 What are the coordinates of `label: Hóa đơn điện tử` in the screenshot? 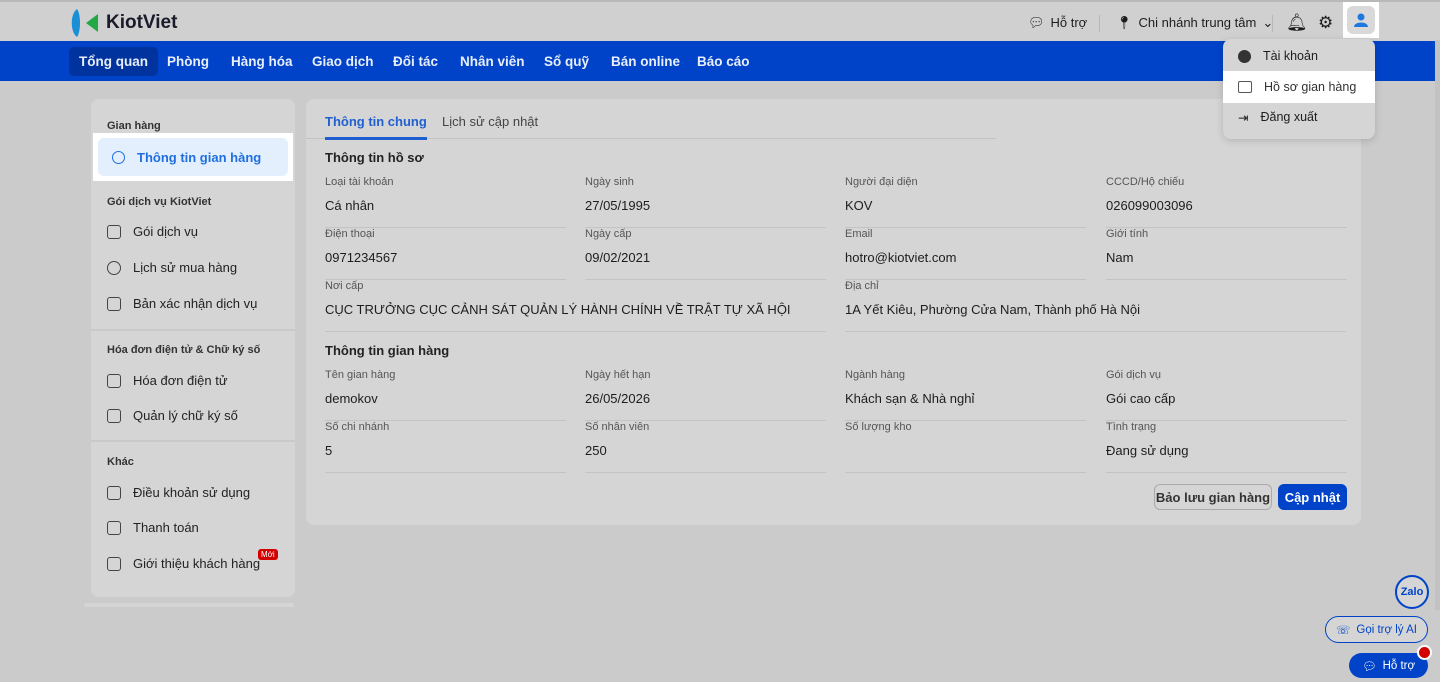 It's located at (180, 380).